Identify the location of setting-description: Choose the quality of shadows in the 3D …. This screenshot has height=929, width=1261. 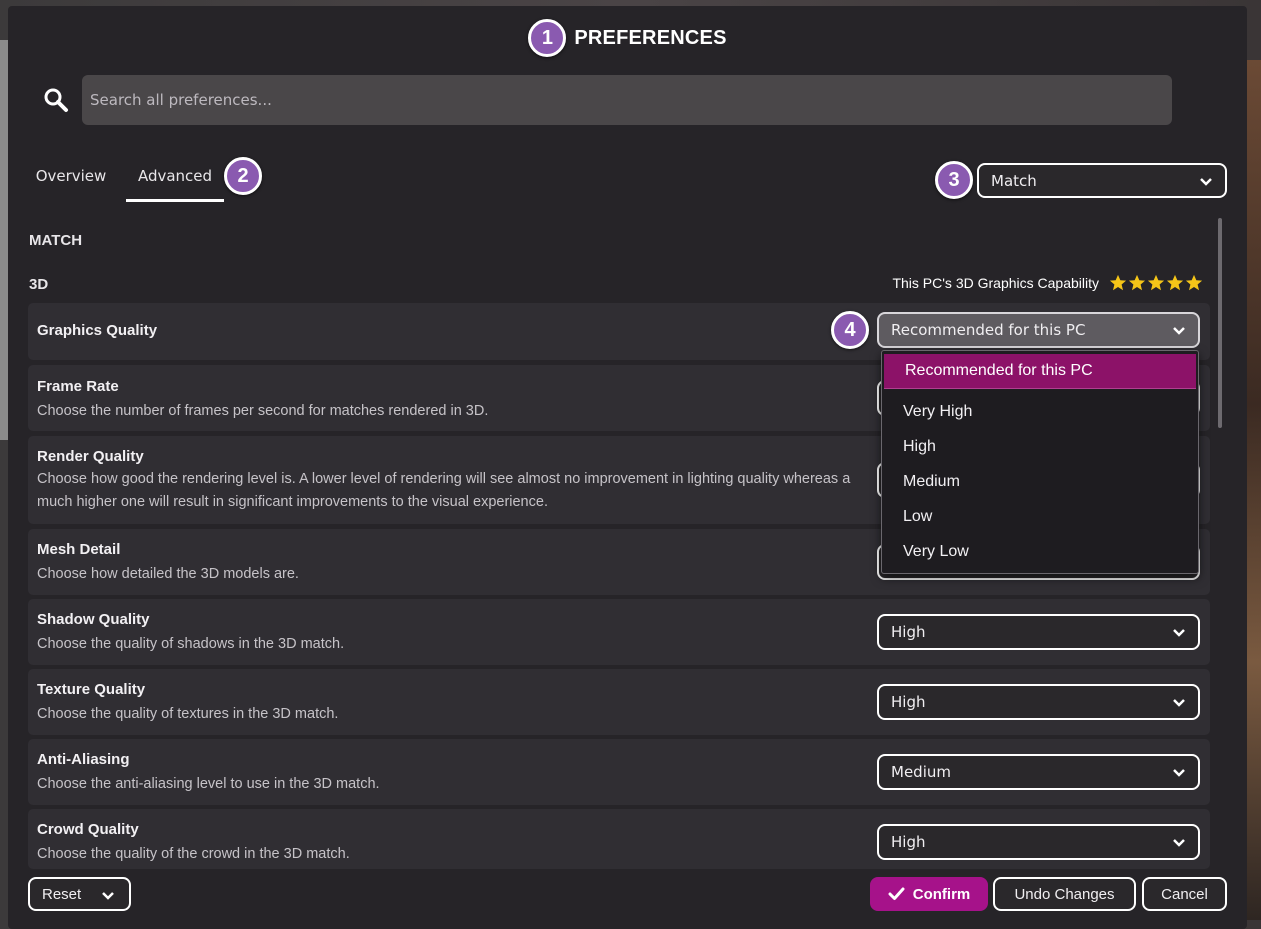
(191, 644).